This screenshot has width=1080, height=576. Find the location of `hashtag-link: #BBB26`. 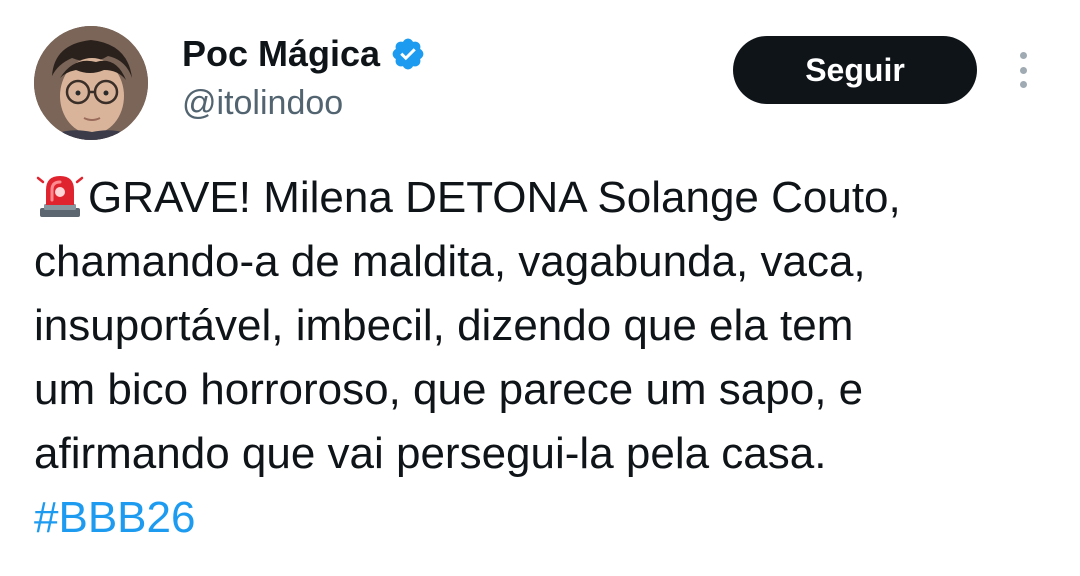

hashtag-link: #BBB26 is located at coordinates (544, 518).